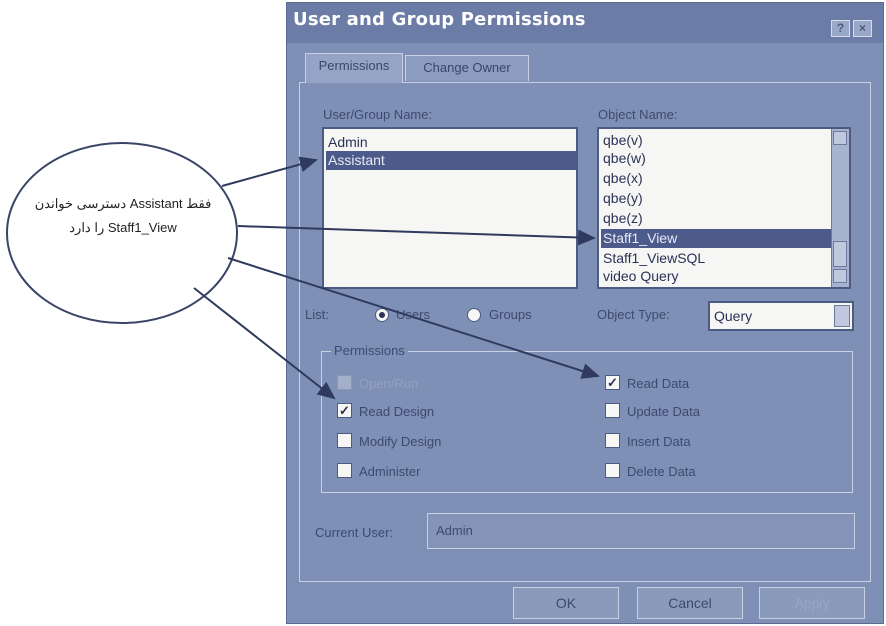 This screenshot has width=886, height=626. What do you see at coordinates (264, 343) in the screenshot?
I see `arrow-to-read-design` at bounding box center [264, 343].